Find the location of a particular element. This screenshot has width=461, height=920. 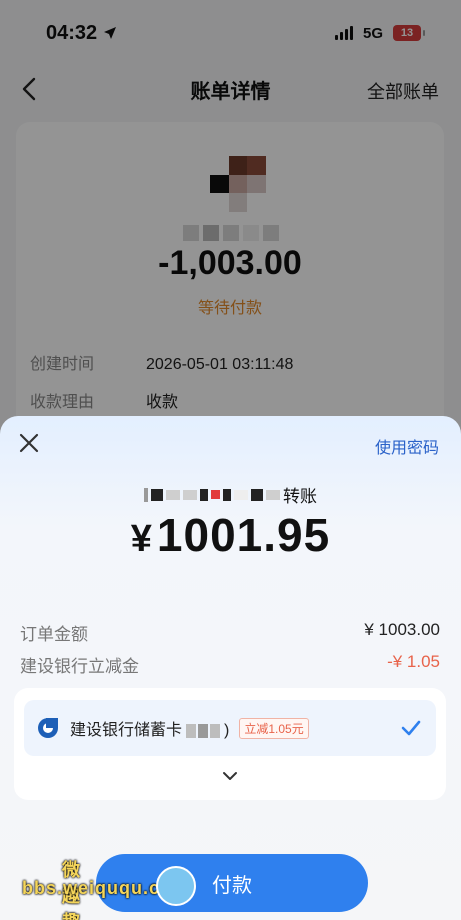

bank-name: 建设银行储蓄卡 is located at coordinates (126, 730).